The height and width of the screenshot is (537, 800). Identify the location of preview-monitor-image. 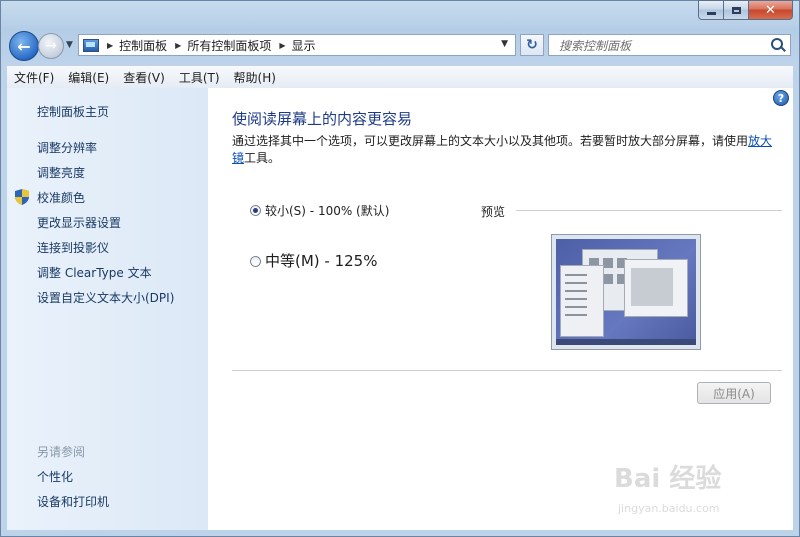
(626, 292).